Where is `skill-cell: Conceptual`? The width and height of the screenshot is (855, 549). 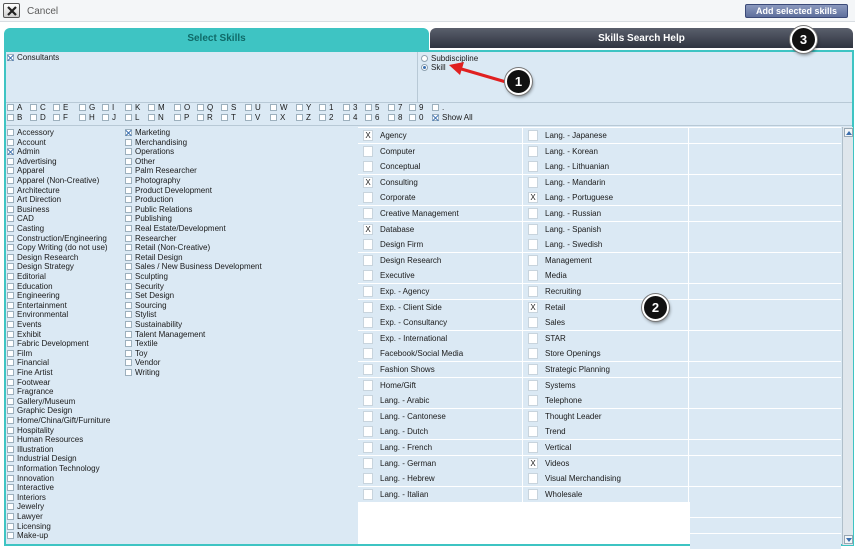
skill-cell: Conceptual is located at coordinates (441, 166).